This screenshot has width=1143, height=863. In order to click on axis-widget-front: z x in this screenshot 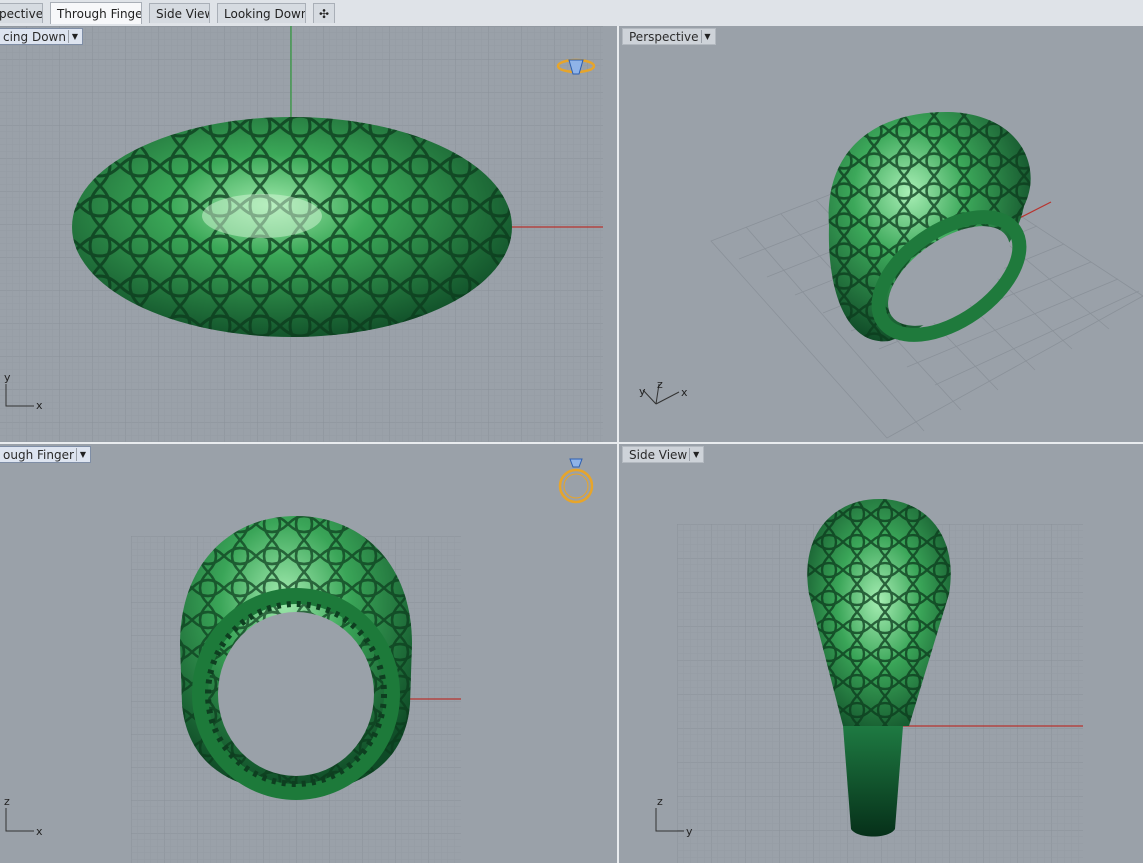, I will do `click(23, 816)`.